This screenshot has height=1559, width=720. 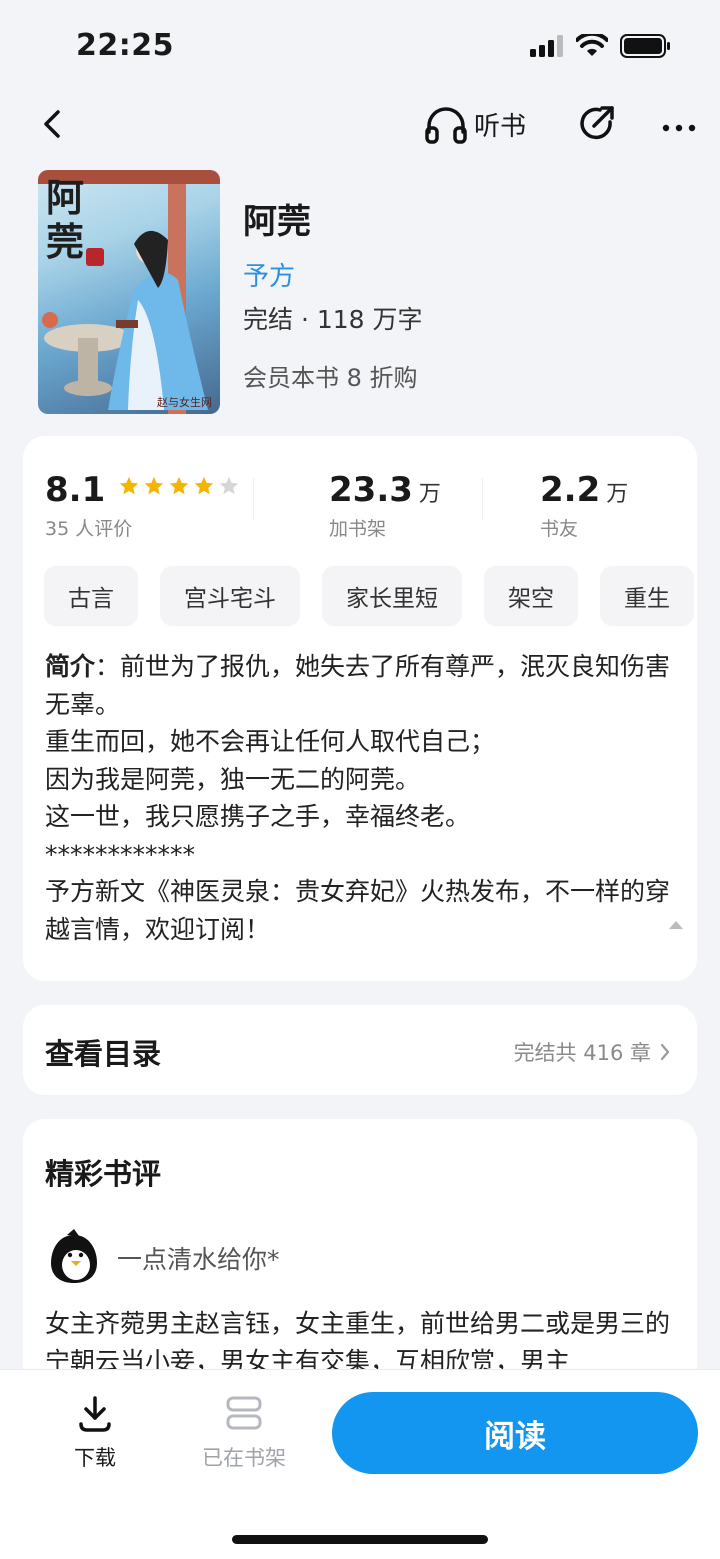 What do you see at coordinates (531, 596) in the screenshot?
I see `tag-chip: 架空` at bounding box center [531, 596].